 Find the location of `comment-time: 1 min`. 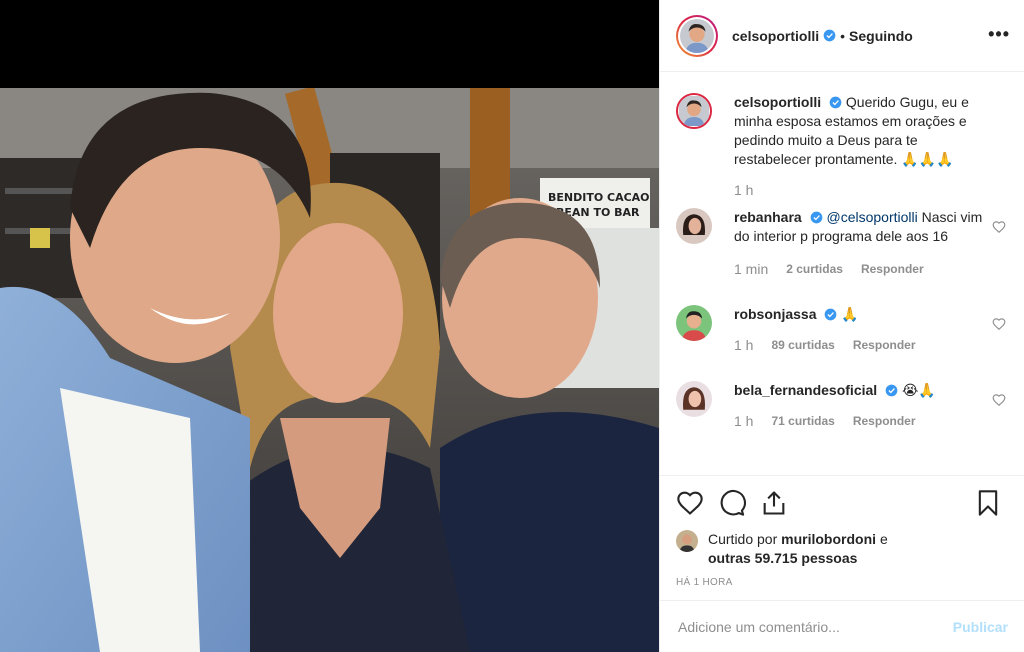

comment-time: 1 min is located at coordinates (751, 269).